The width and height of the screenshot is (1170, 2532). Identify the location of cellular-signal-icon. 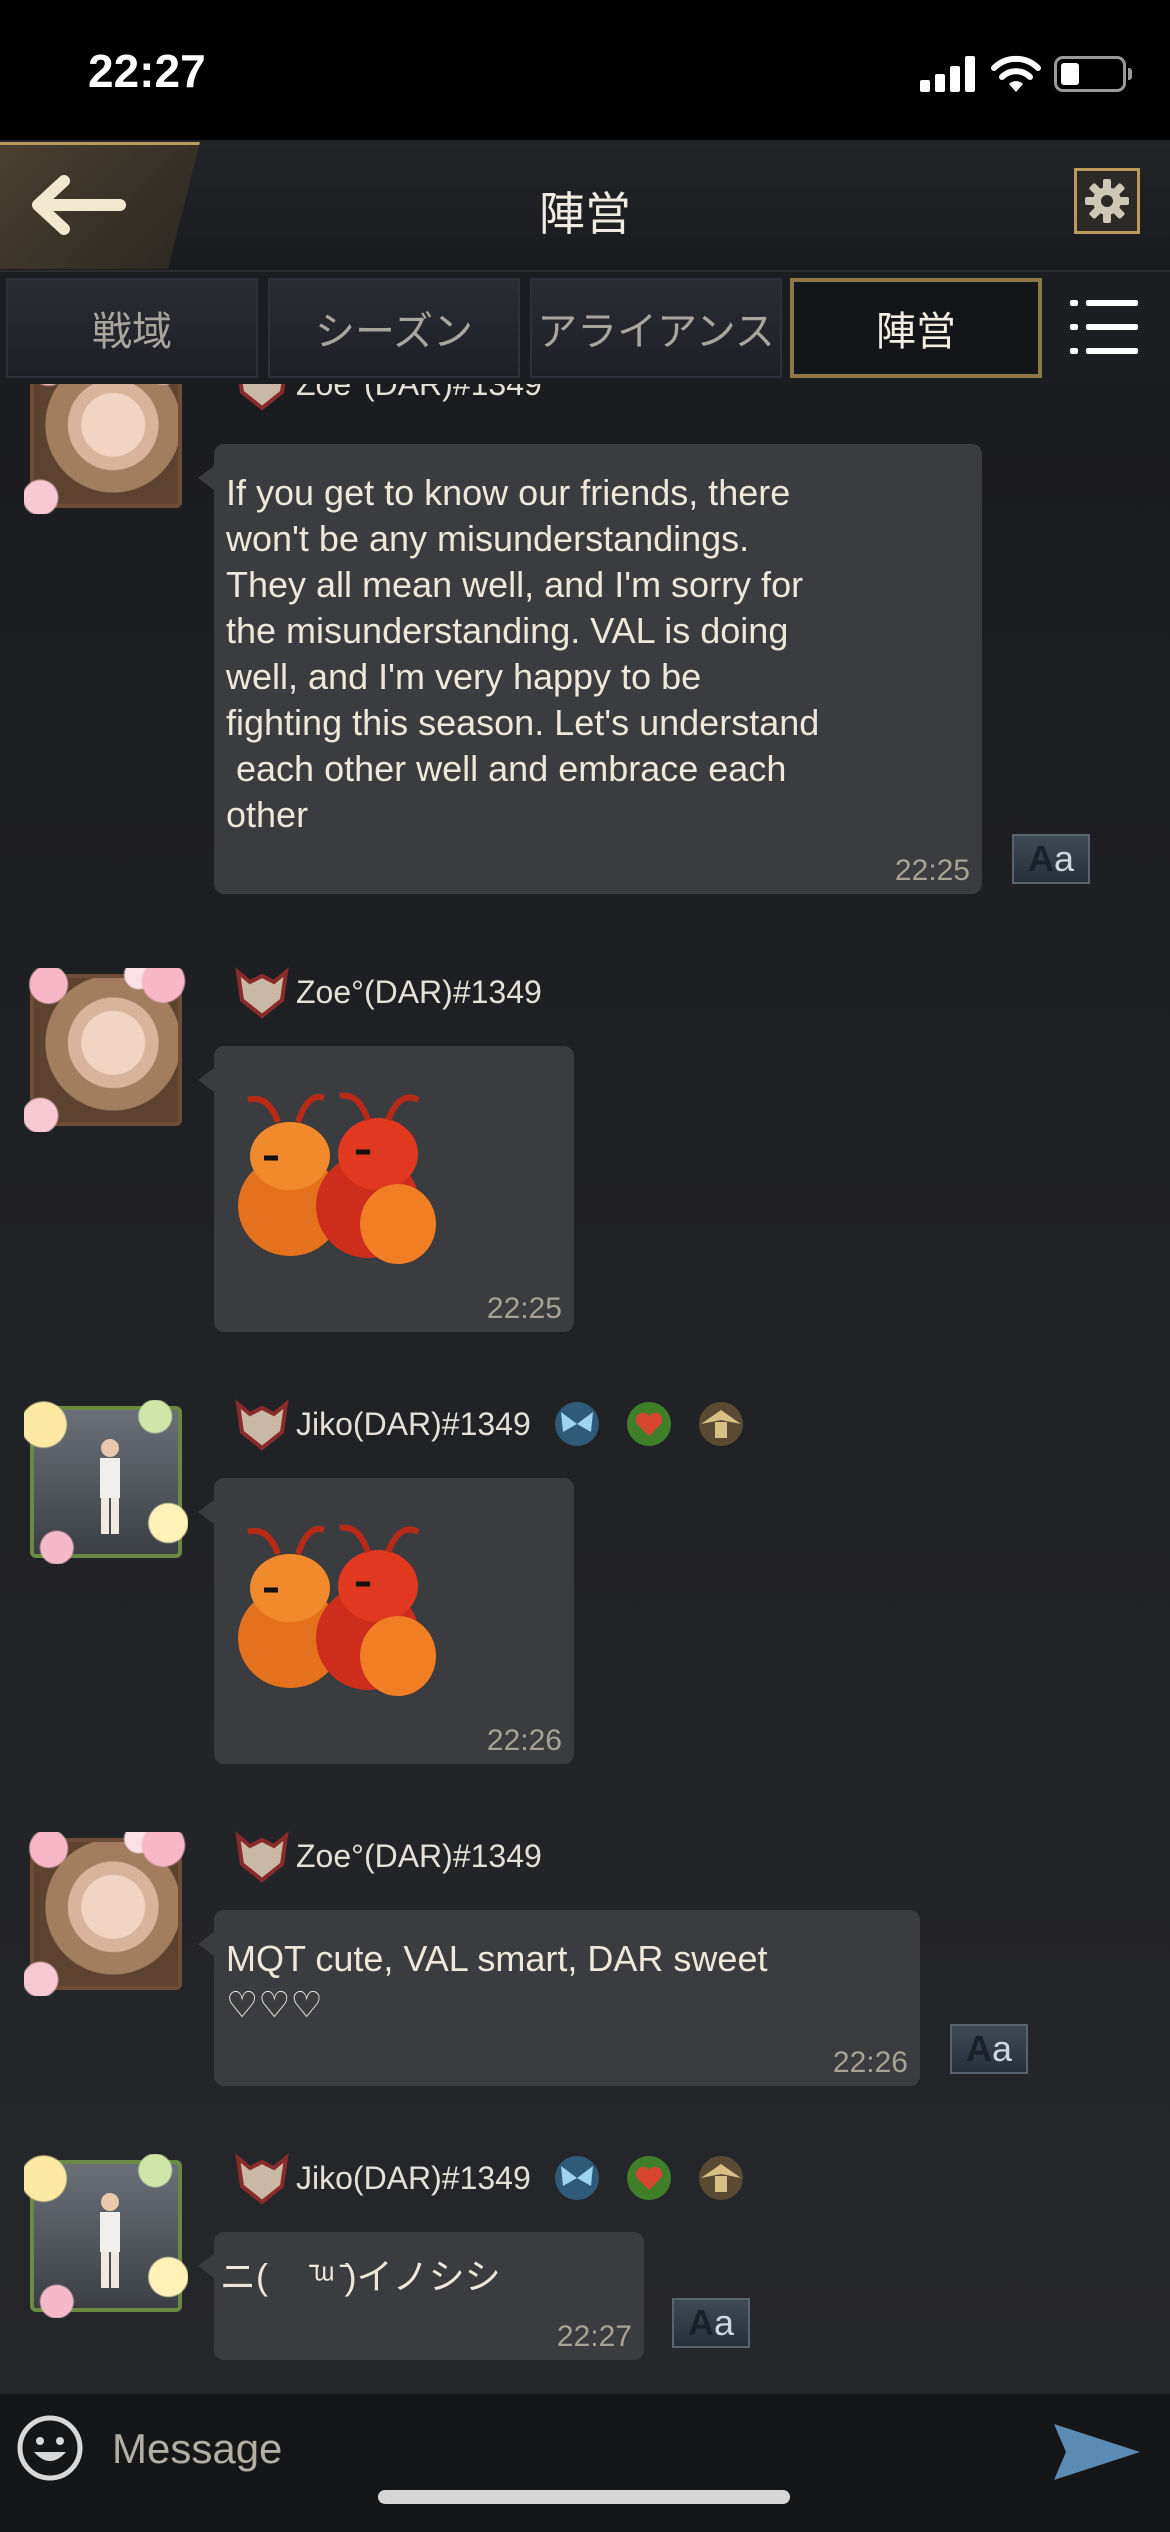
(948, 74).